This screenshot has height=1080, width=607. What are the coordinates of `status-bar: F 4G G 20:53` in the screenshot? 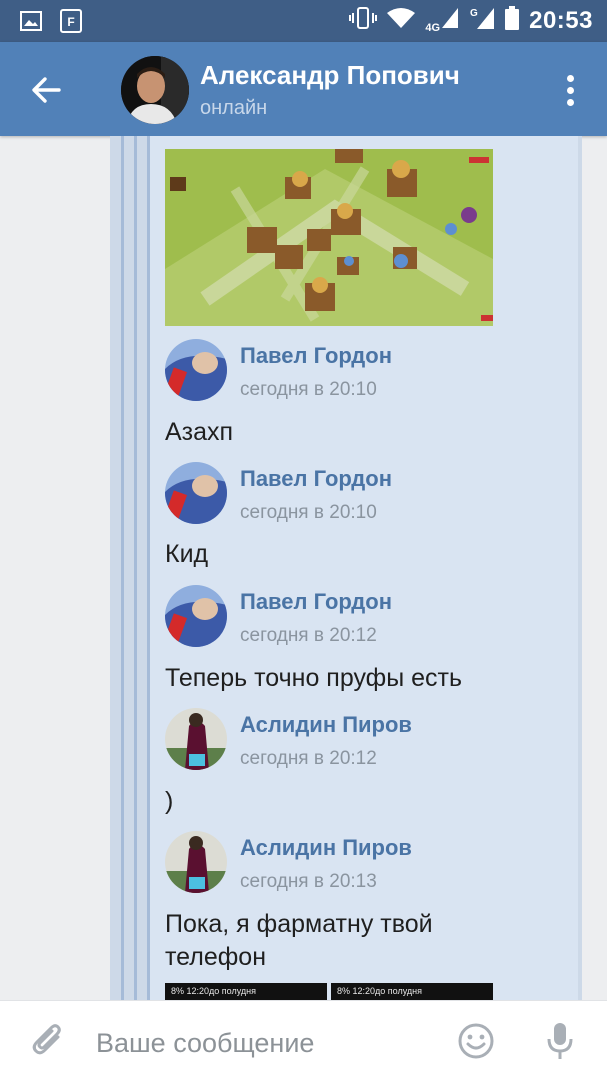 It's located at (303, 21).